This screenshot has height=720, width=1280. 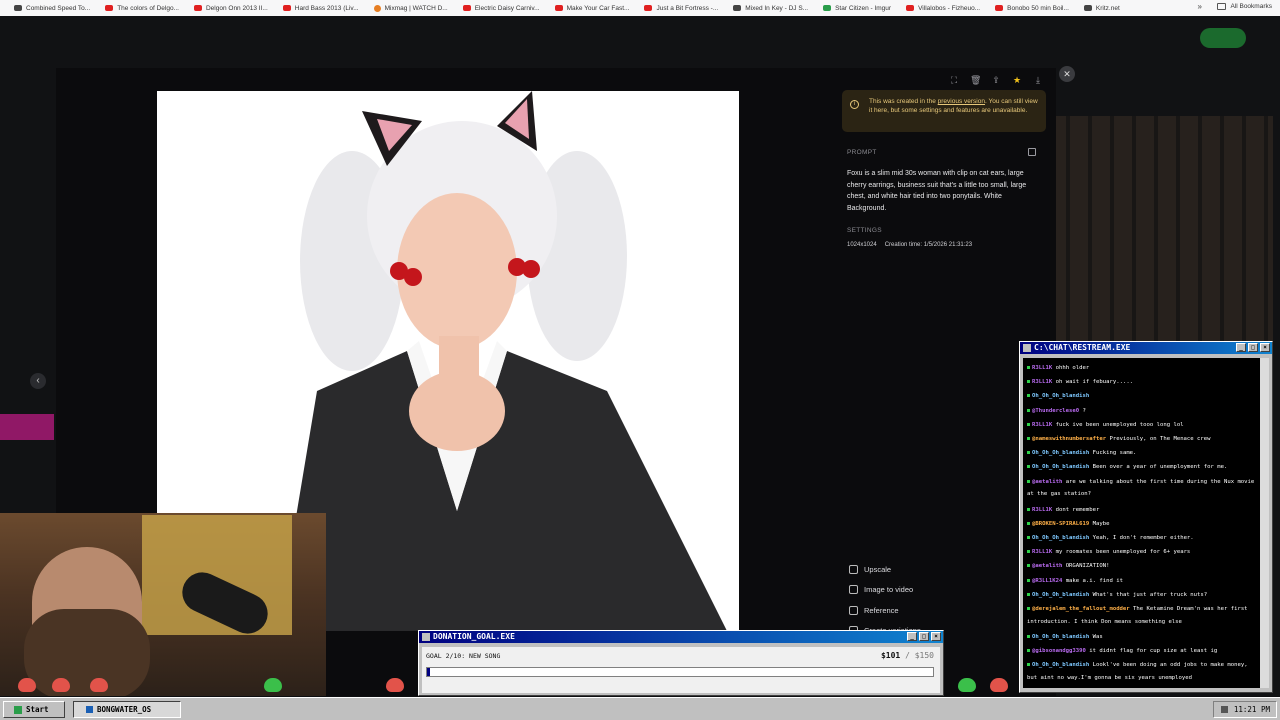 What do you see at coordinates (34, 709) in the screenshot?
I see `start-button: Start` at bounding box center [34, 709].